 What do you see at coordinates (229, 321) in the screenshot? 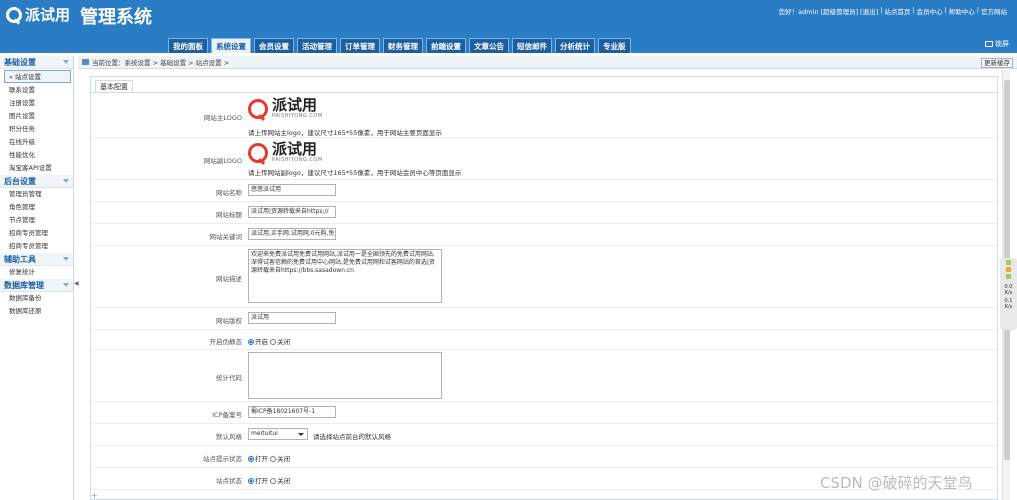
I see `copyright-label: 网站版权` at bounding box center [229, 321].